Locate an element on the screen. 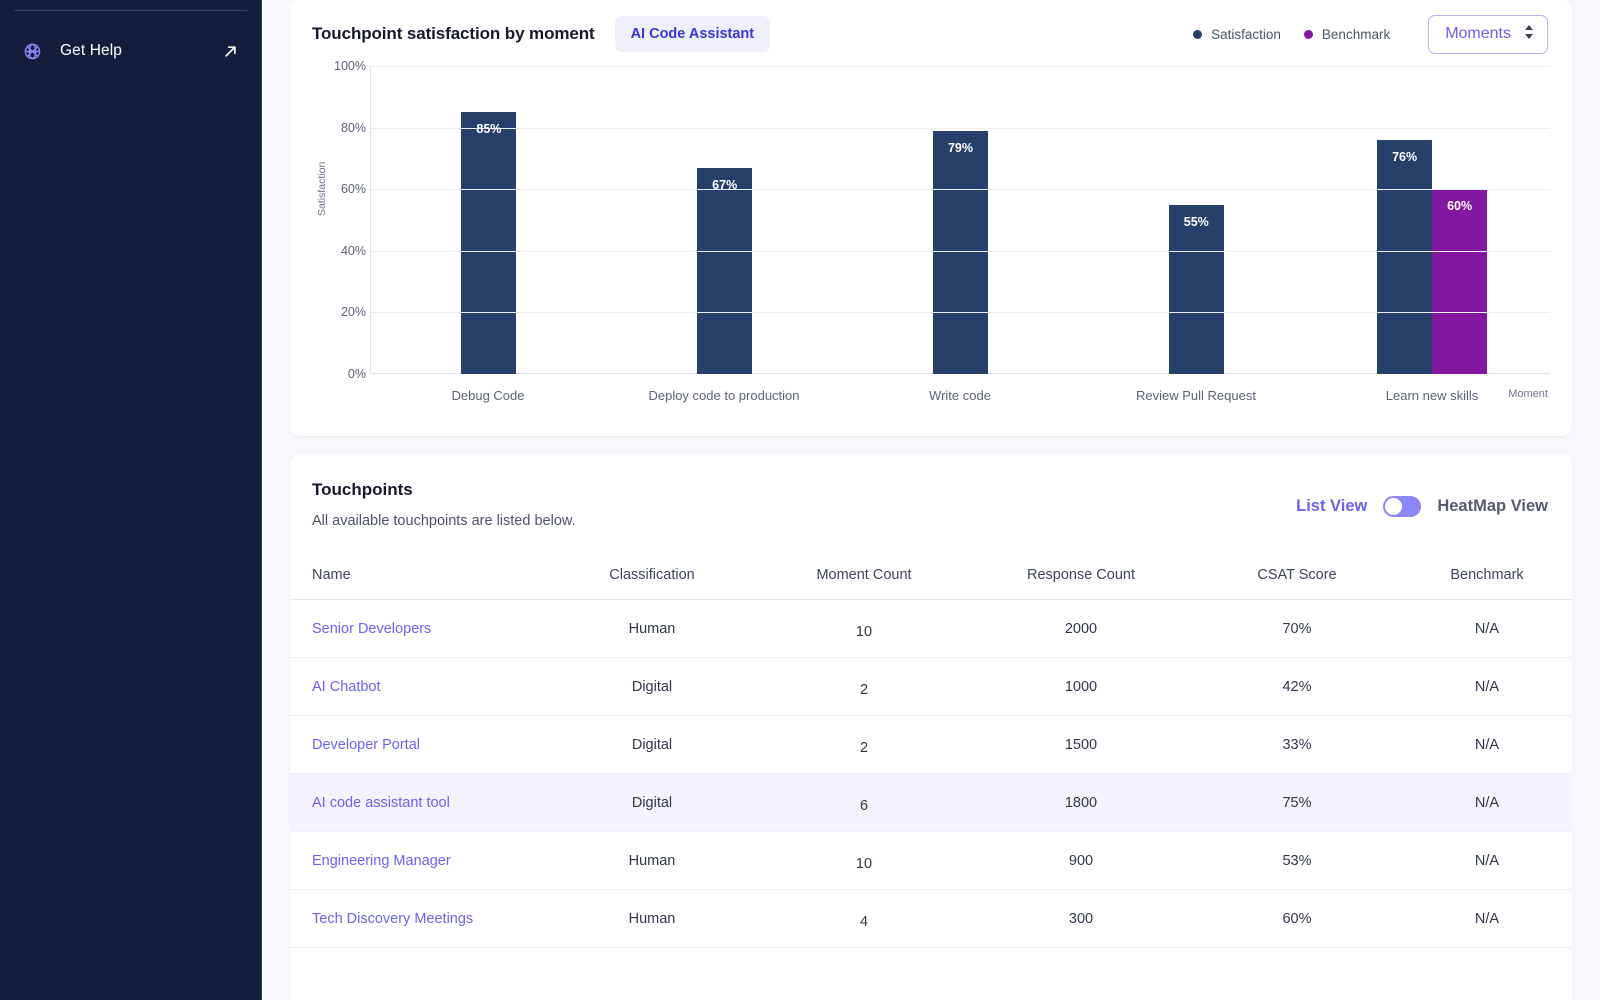  cell-csat-score: 60% is located at coordinates (1297, 918).